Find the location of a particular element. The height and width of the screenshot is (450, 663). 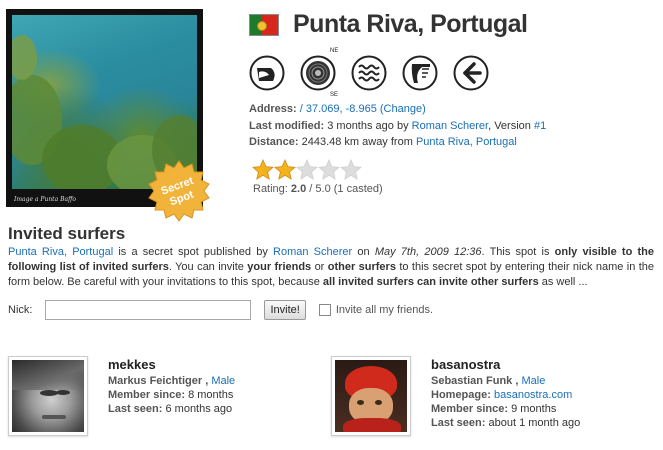

section-title-invited-surfers: Invited surfers is located at coordinates (67, 233).